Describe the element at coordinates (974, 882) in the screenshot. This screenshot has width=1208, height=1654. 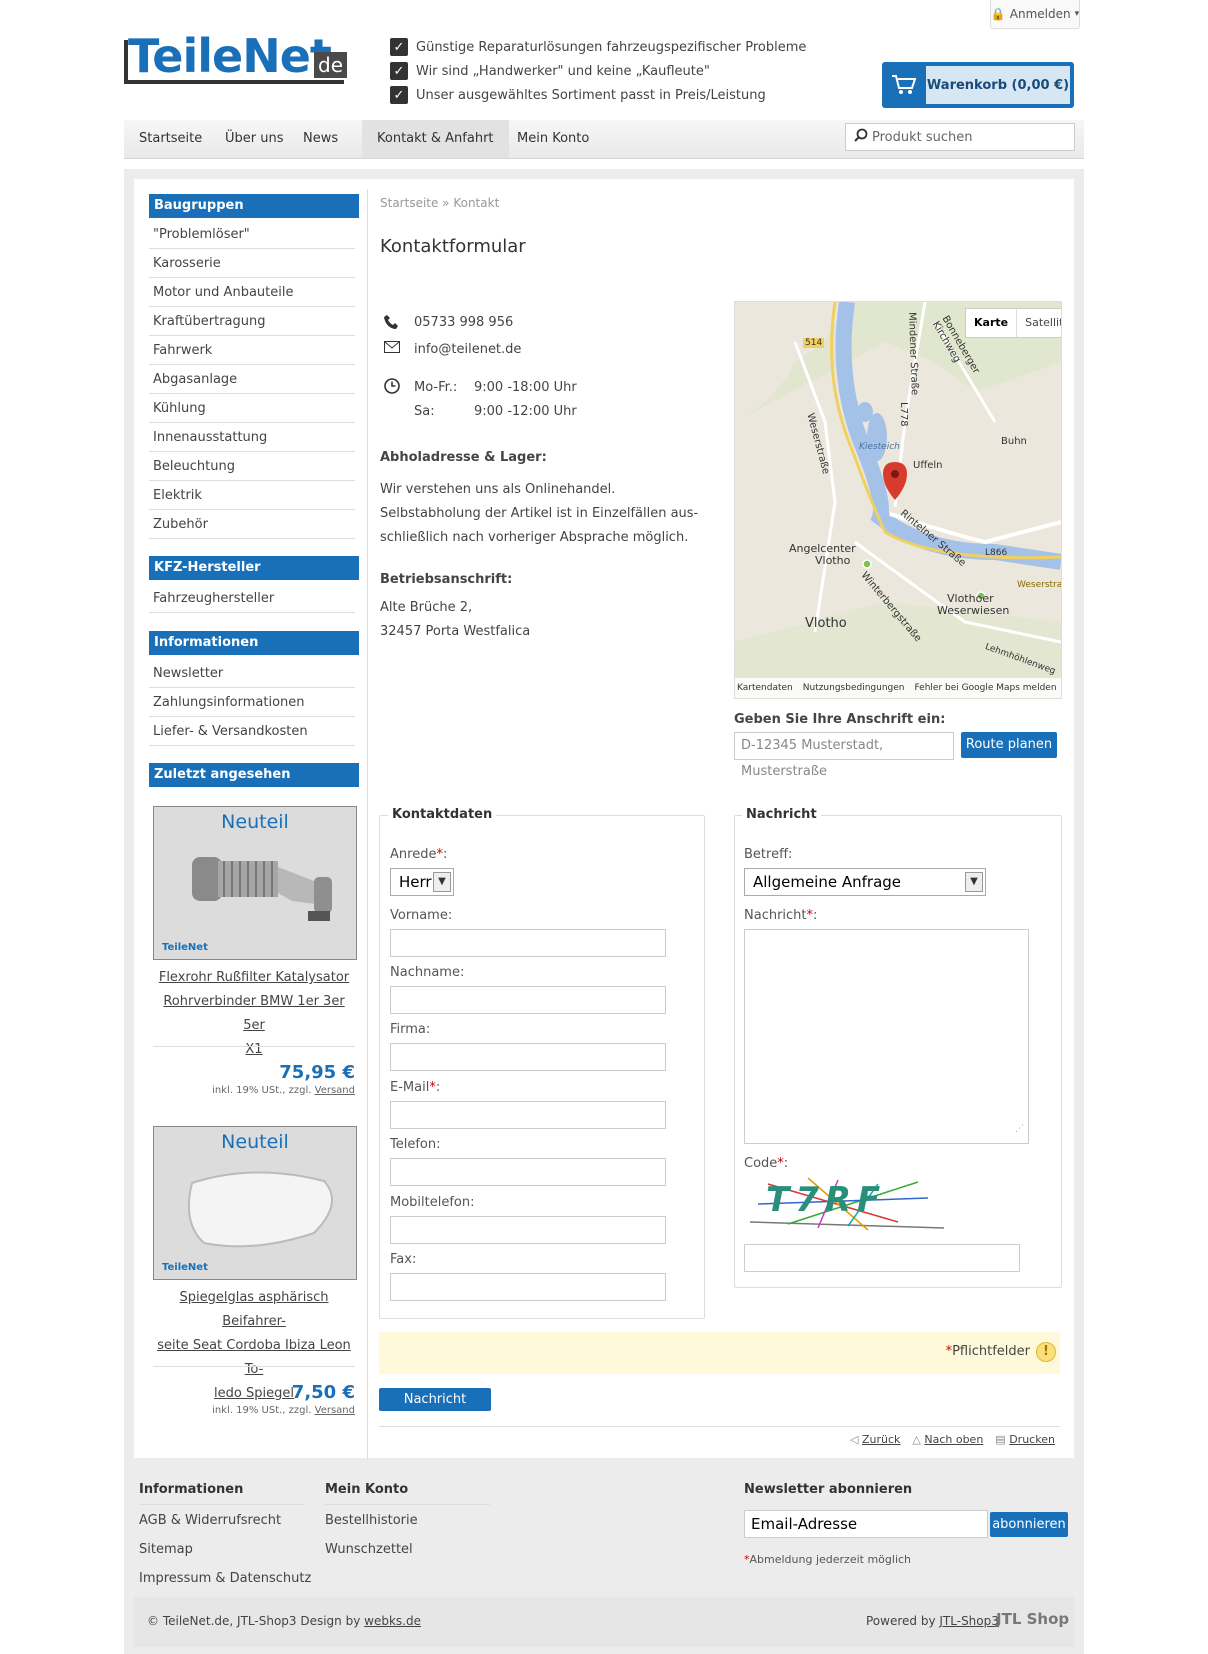
I see `chevron-down-icon: ▼` at that location.